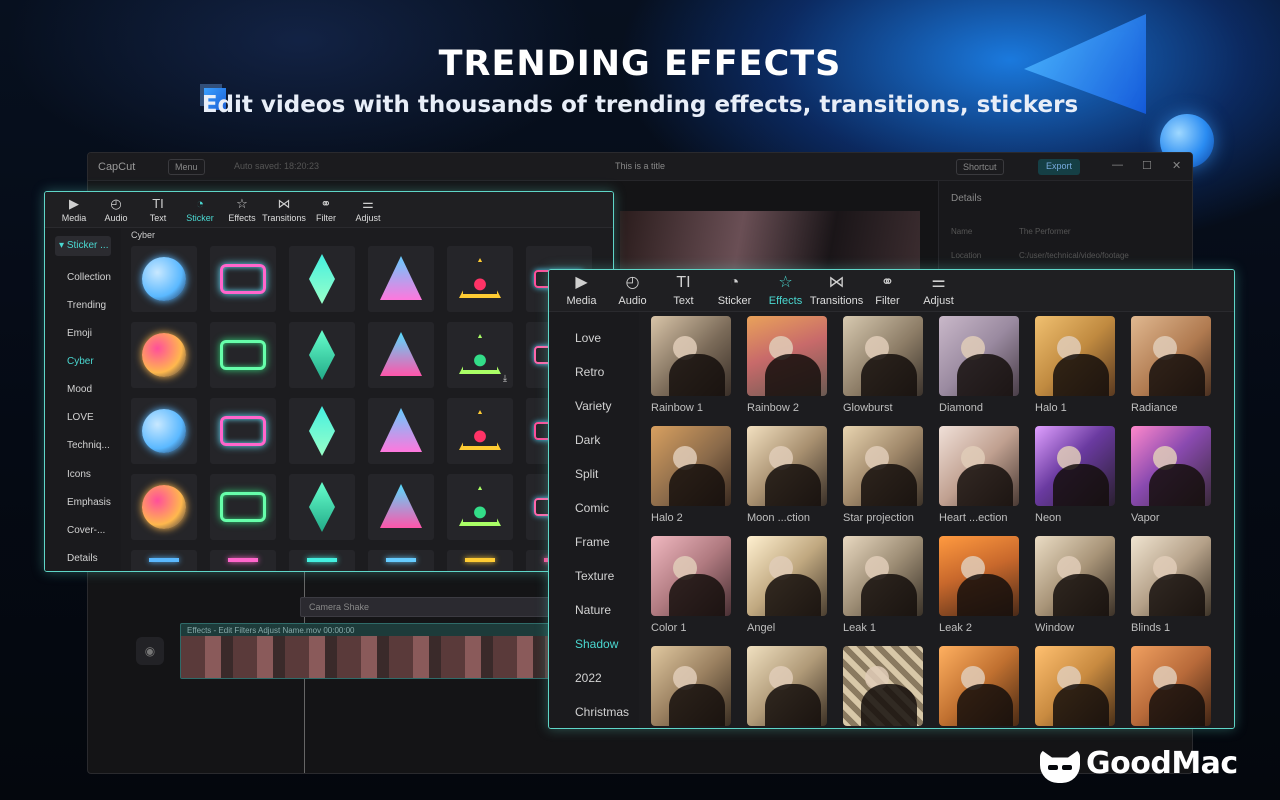  Describe the element at coordinates (1117, 165) in the screenshot. I see `minimize-icon: —` at that location.